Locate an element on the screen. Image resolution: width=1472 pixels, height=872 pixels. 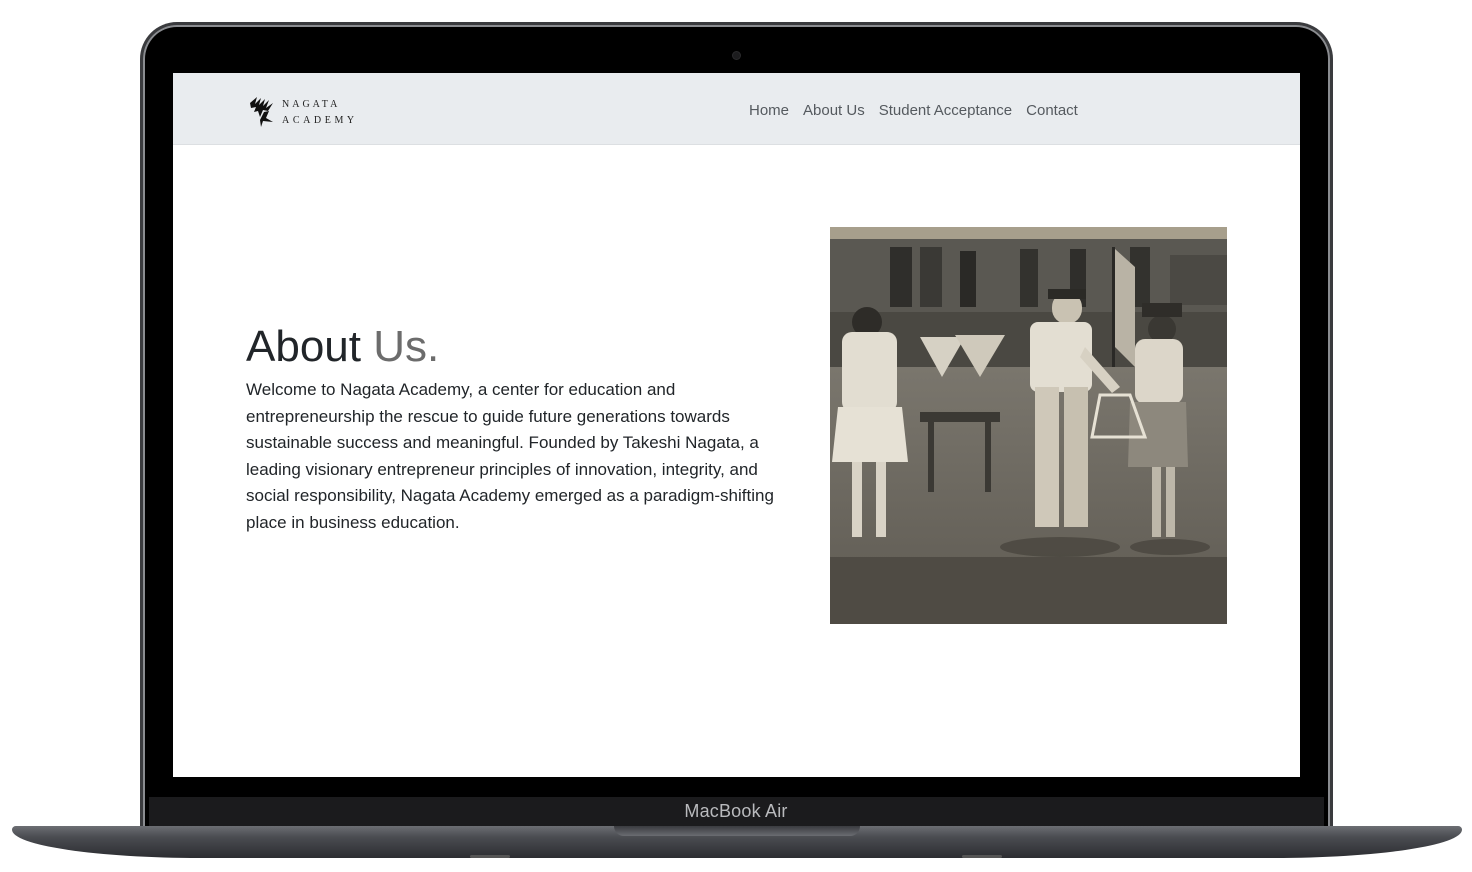
camera-icon is located at coordinates (736, 55).